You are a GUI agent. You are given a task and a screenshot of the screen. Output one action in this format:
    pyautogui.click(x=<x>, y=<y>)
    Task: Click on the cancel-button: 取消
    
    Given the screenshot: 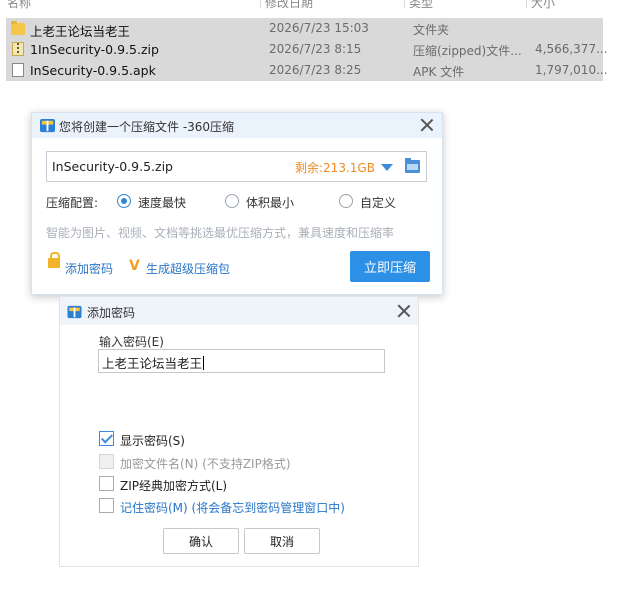 What is the action you would take?
    pyautogui.click(x=282, y=541)
    